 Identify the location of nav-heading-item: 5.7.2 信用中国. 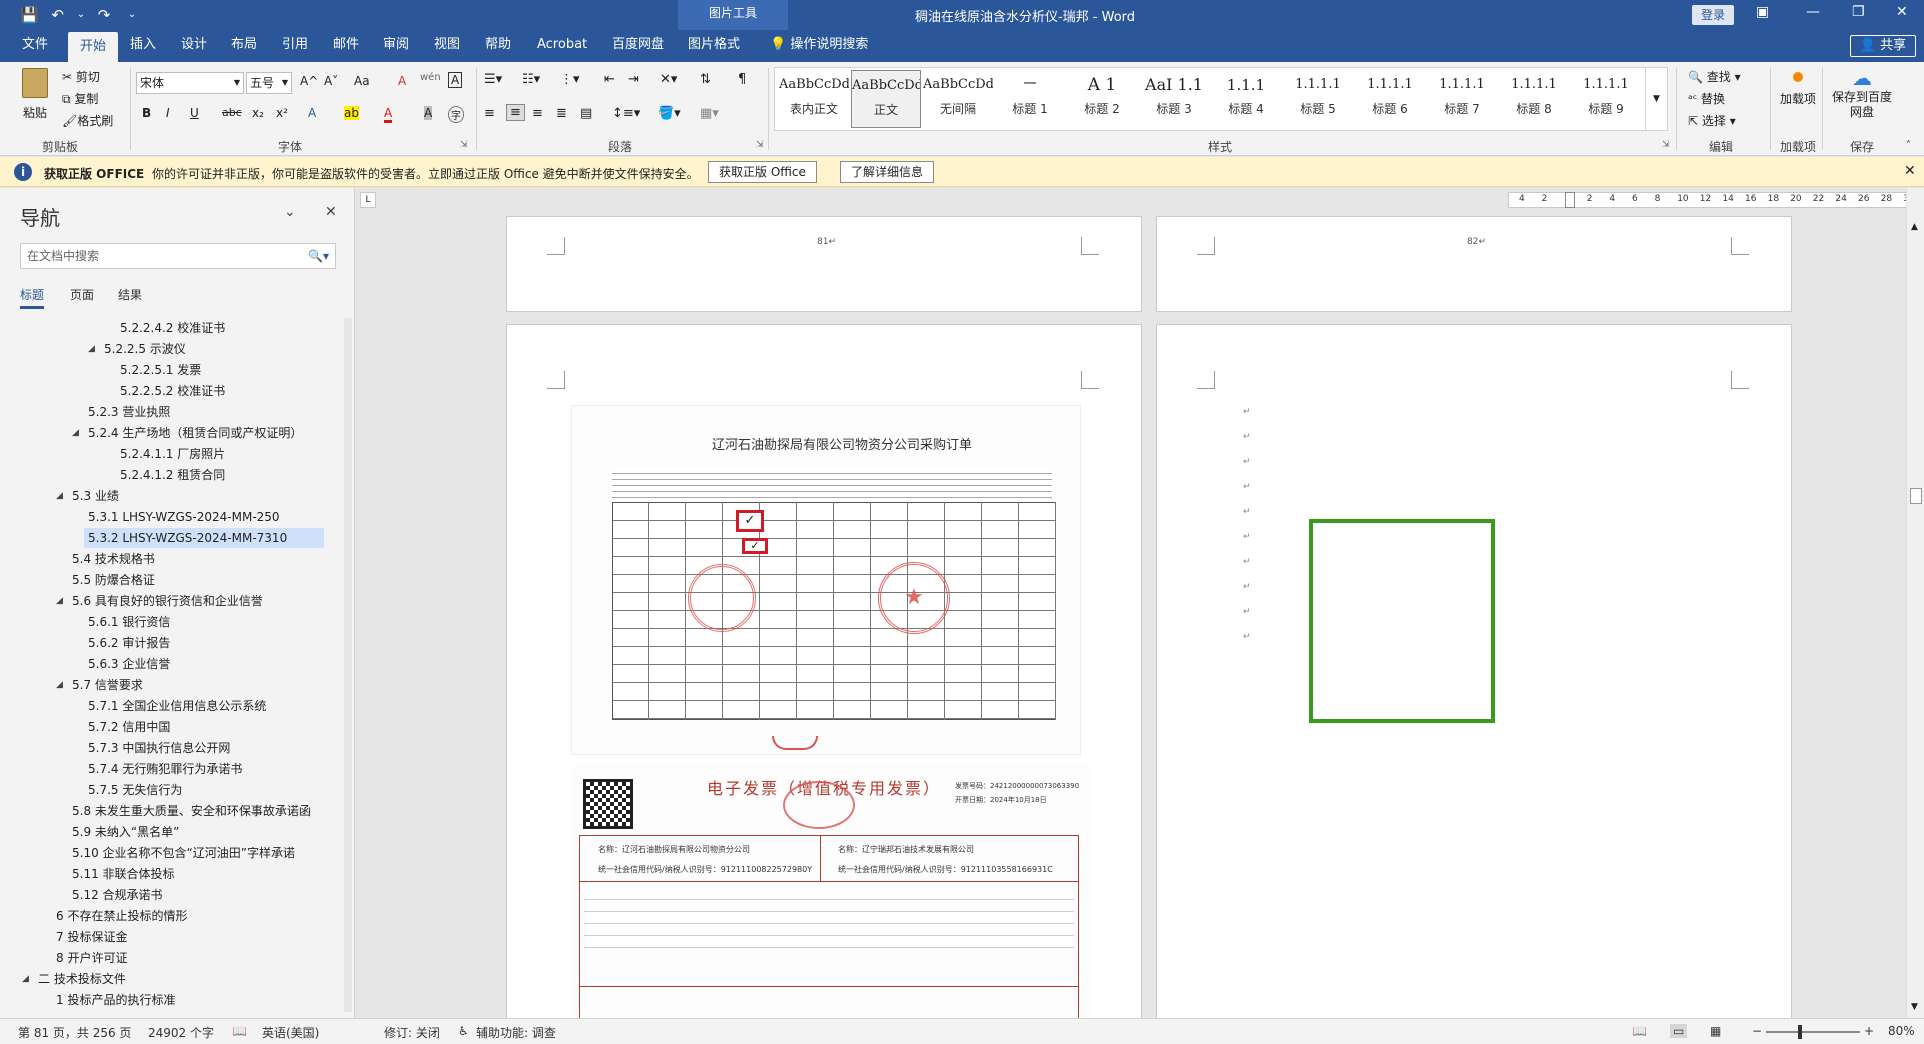
(129, 727).